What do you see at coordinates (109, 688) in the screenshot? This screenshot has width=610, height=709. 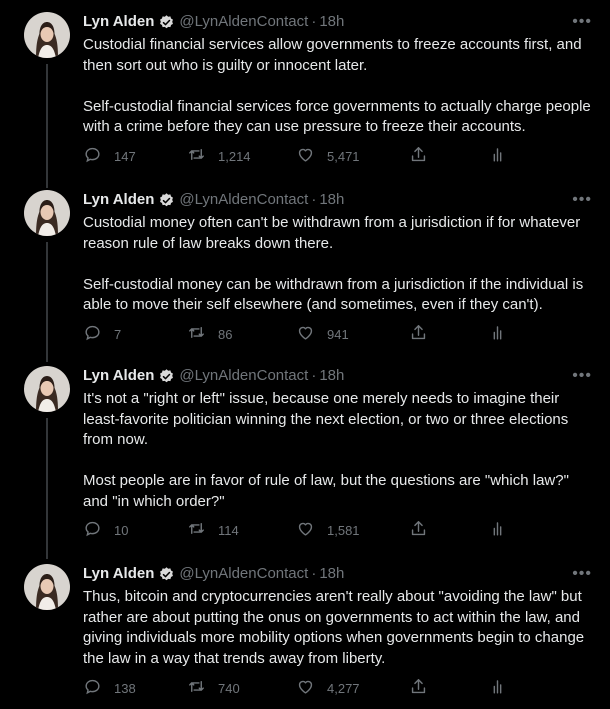 I see `reply-button: 138` at bounding box center [109, 688].